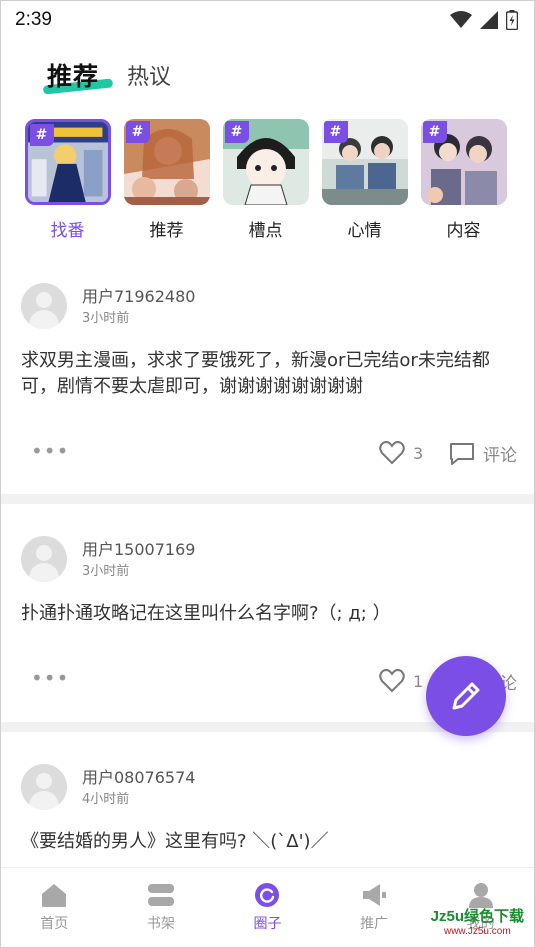 The height and width of the screenshot is (948, 535). I want to click on like-button: 1, so click(401, 681).